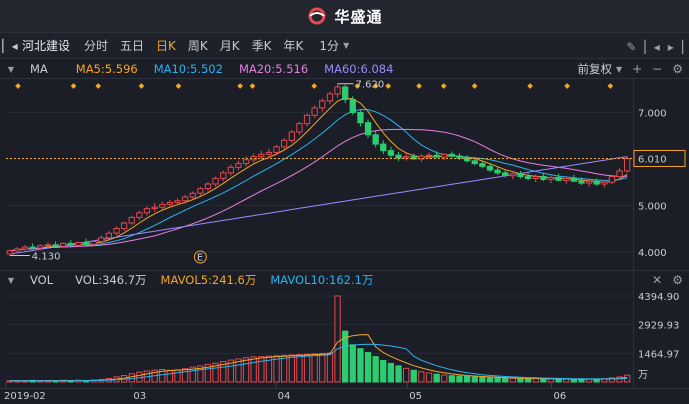 This screenshot has height=404, width=689. I want to click on ma10-value: MA10:5.502, so click(188, 69).